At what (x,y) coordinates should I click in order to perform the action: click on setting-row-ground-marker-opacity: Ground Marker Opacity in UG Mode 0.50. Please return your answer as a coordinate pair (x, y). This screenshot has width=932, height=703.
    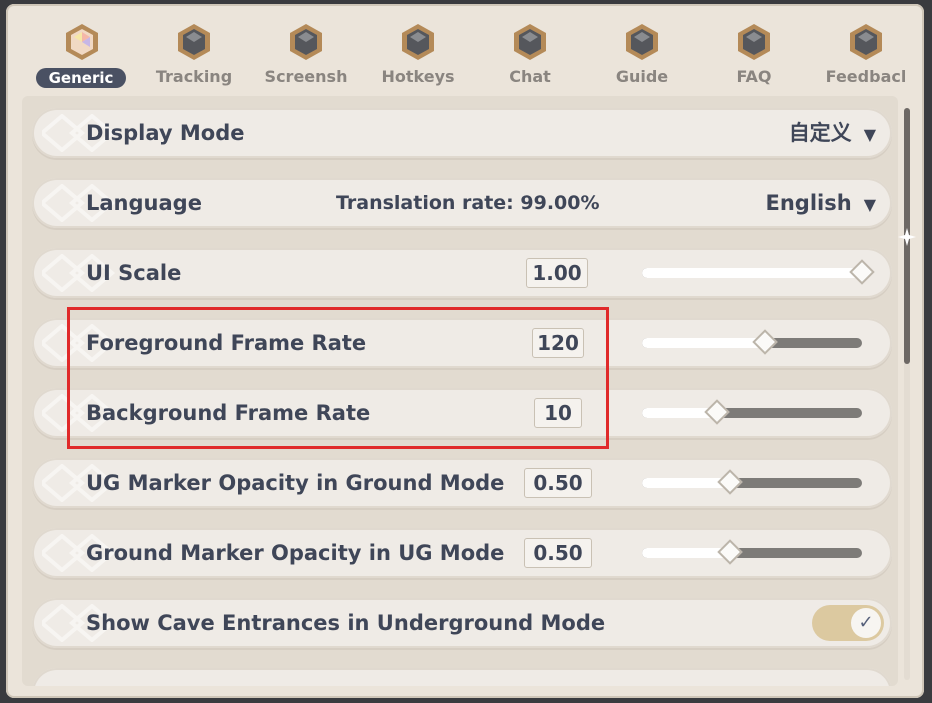
    Looking at the image, I should click on (462, 553).